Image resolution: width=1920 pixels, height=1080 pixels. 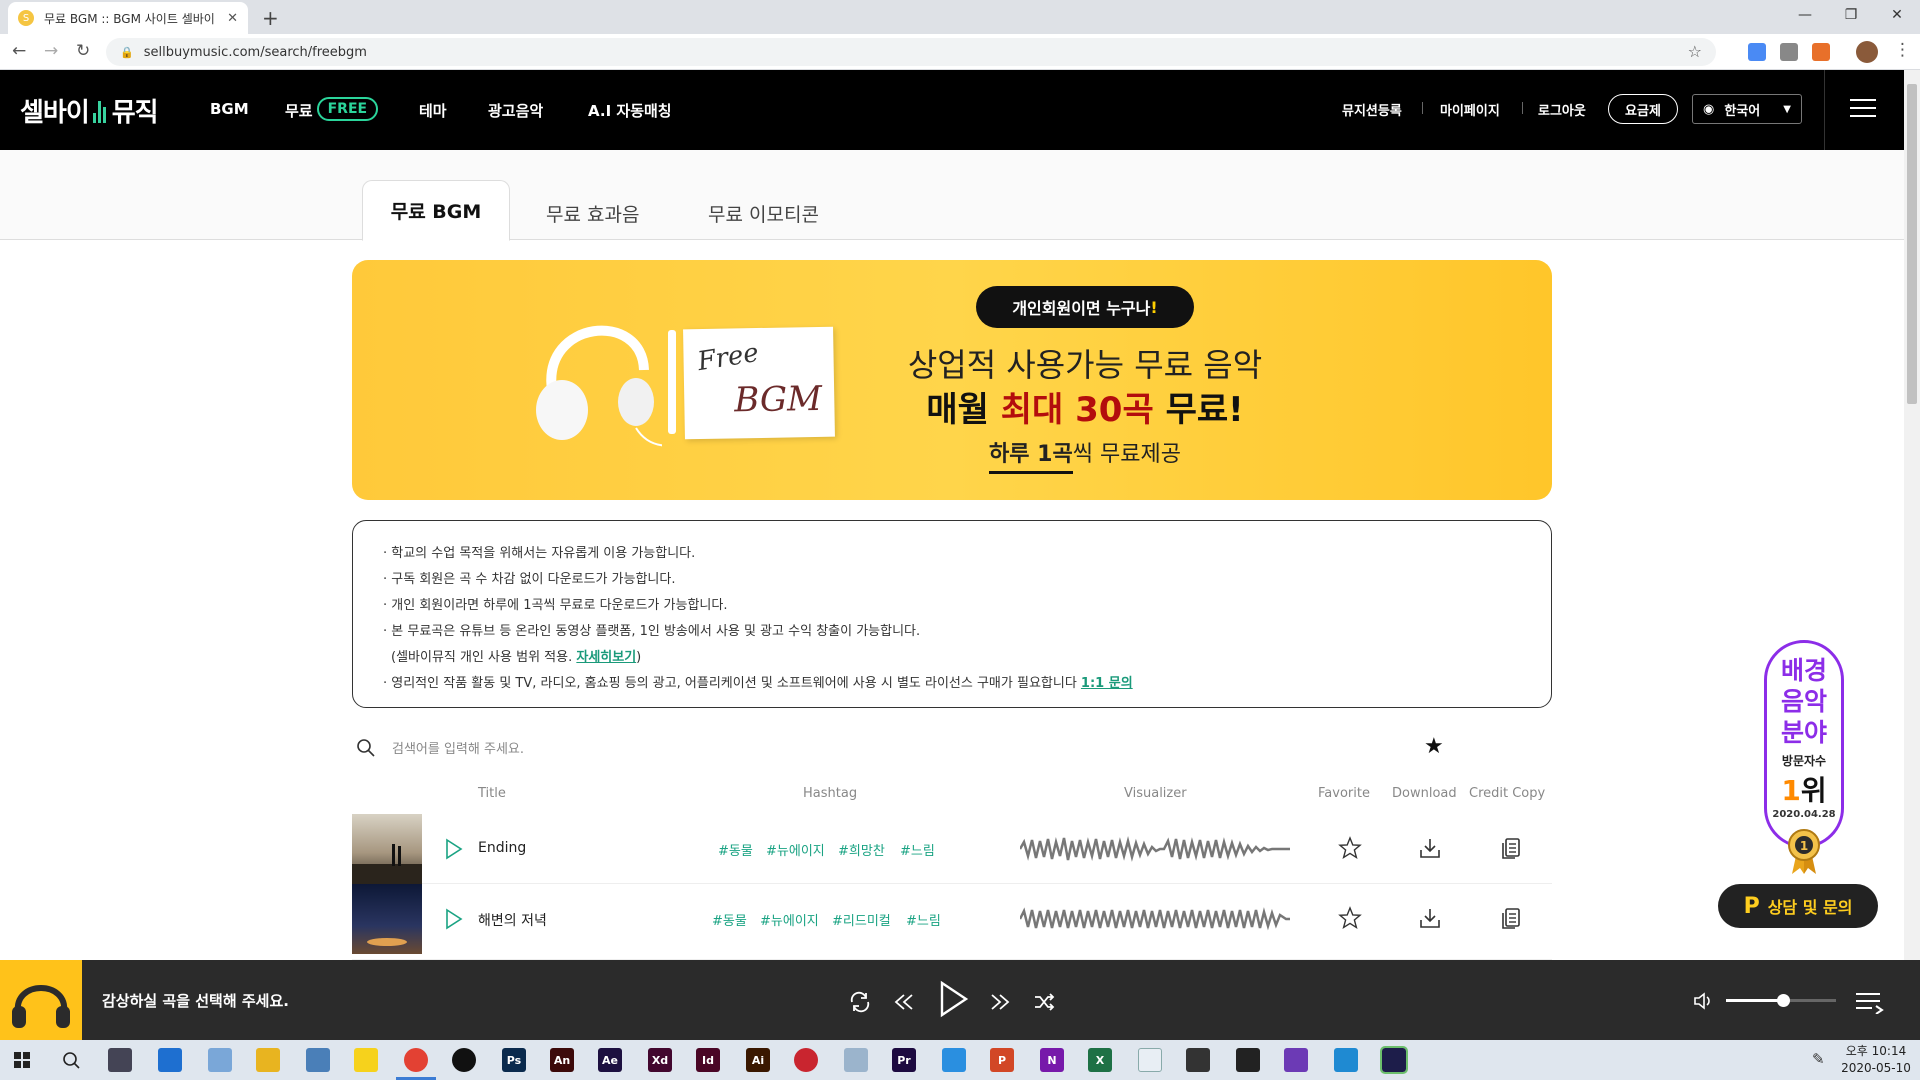 What do you see at coordinates (1818, 1059) in the screenshot?
I see `pen-tray-icon: ✎` at bounding box center [1818, 1059].